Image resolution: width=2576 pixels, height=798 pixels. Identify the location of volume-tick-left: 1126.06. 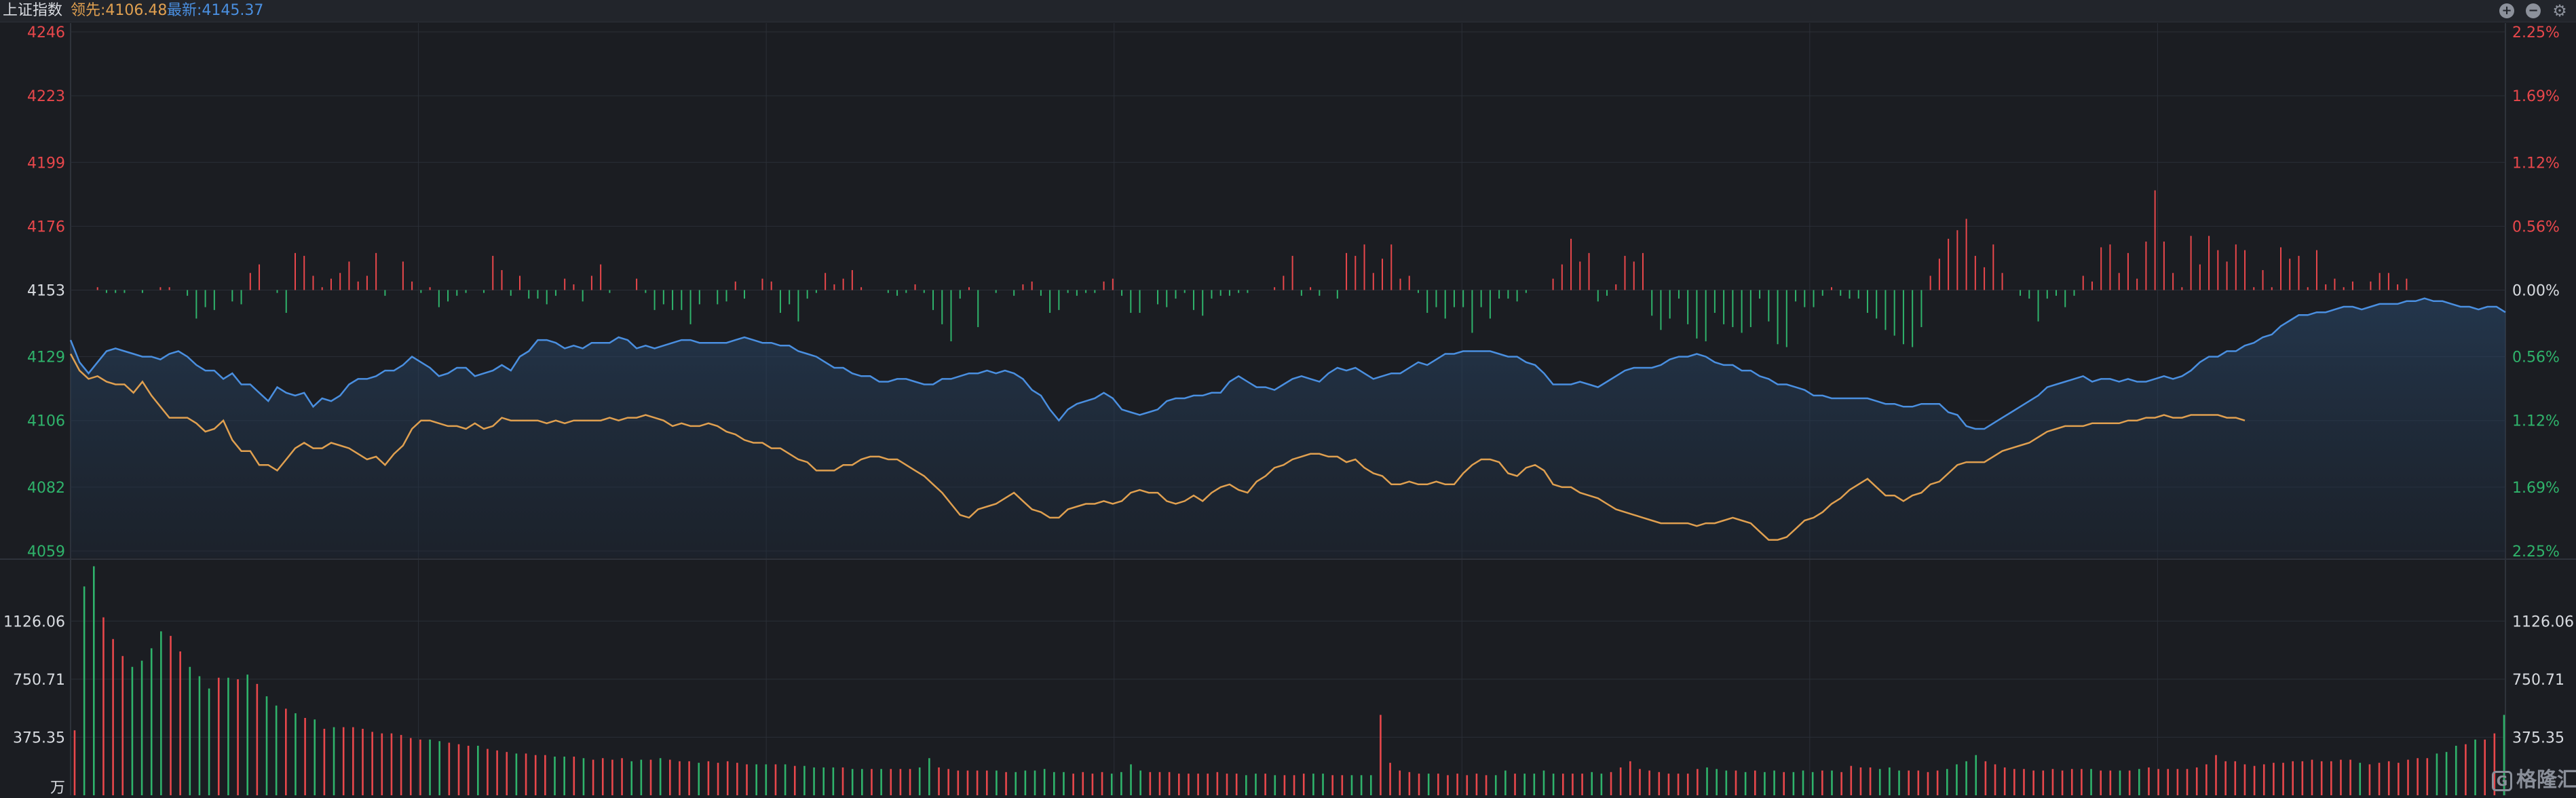
(34, 621).